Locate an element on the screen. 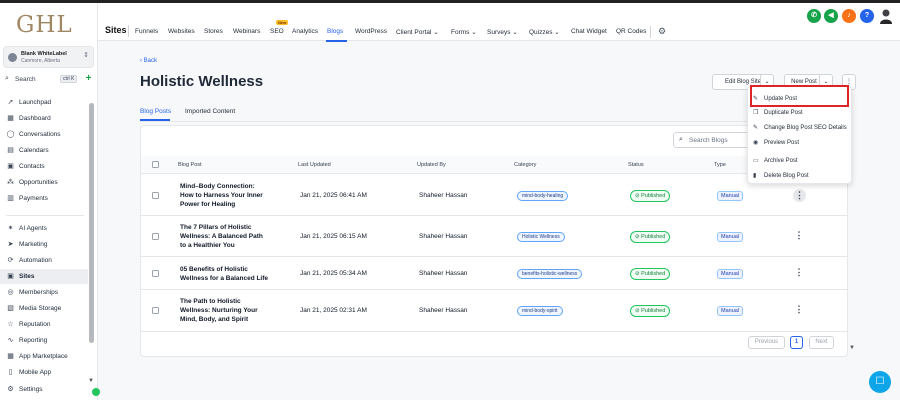 The height and width of the screenshot is (400, 900). phone-button: ✆ is located at coordinates (814, 16).